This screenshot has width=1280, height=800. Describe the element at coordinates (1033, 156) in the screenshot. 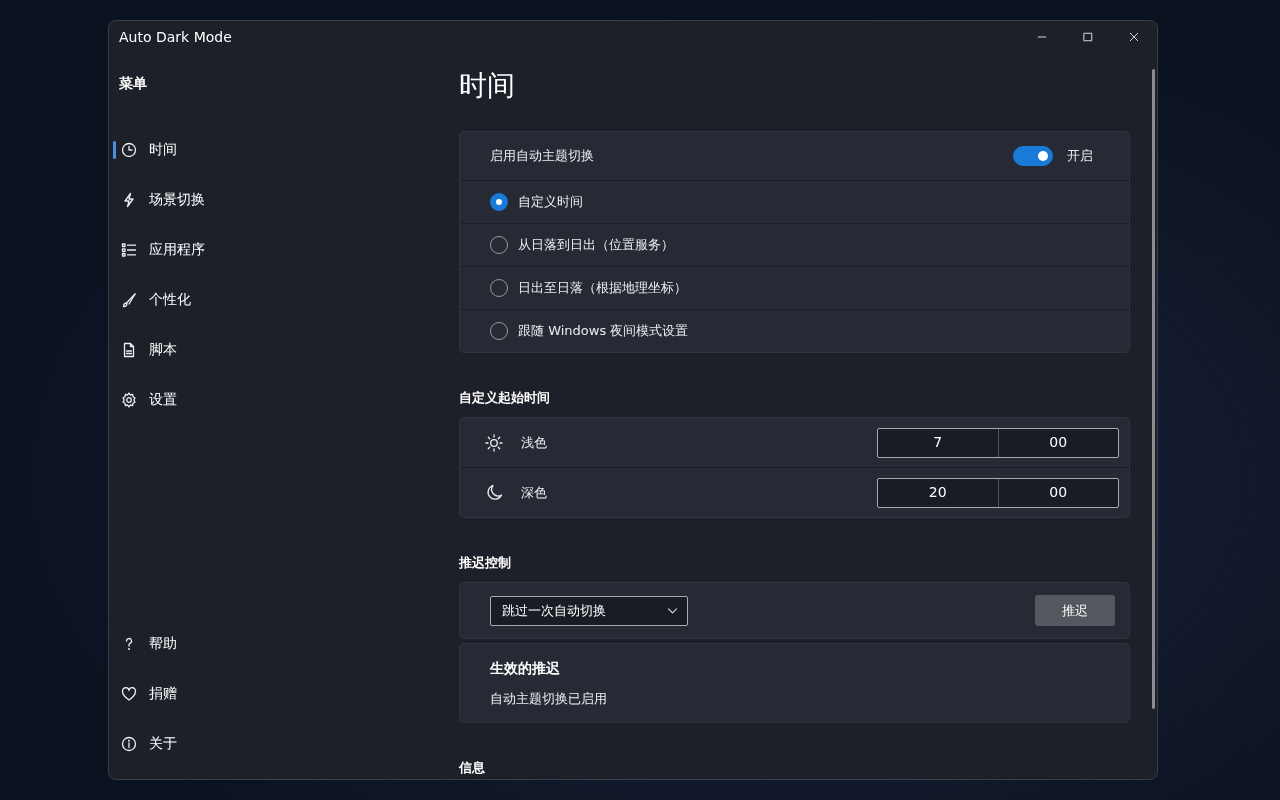

I see `toggle-switch` at that location.